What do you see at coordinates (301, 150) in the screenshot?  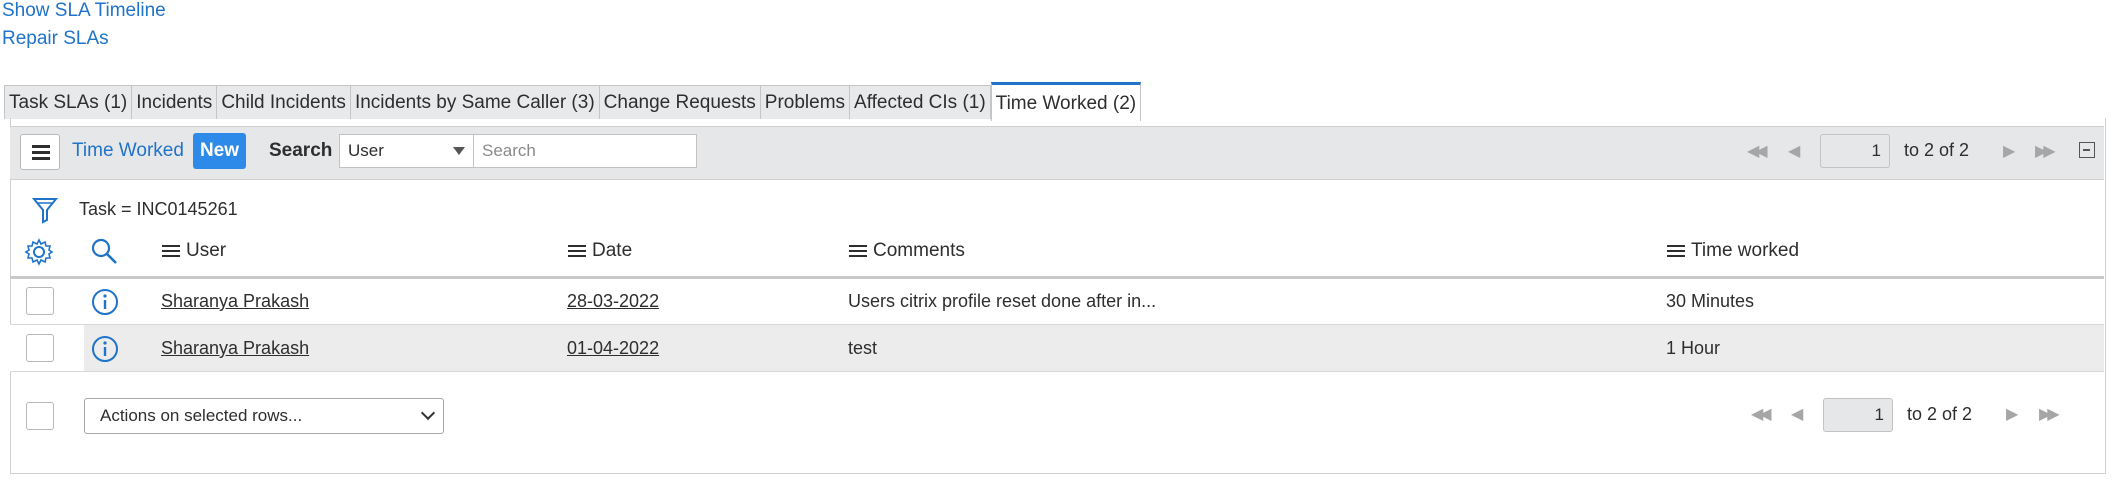 I see `search-label: Search` at bounding box center [301, 150].